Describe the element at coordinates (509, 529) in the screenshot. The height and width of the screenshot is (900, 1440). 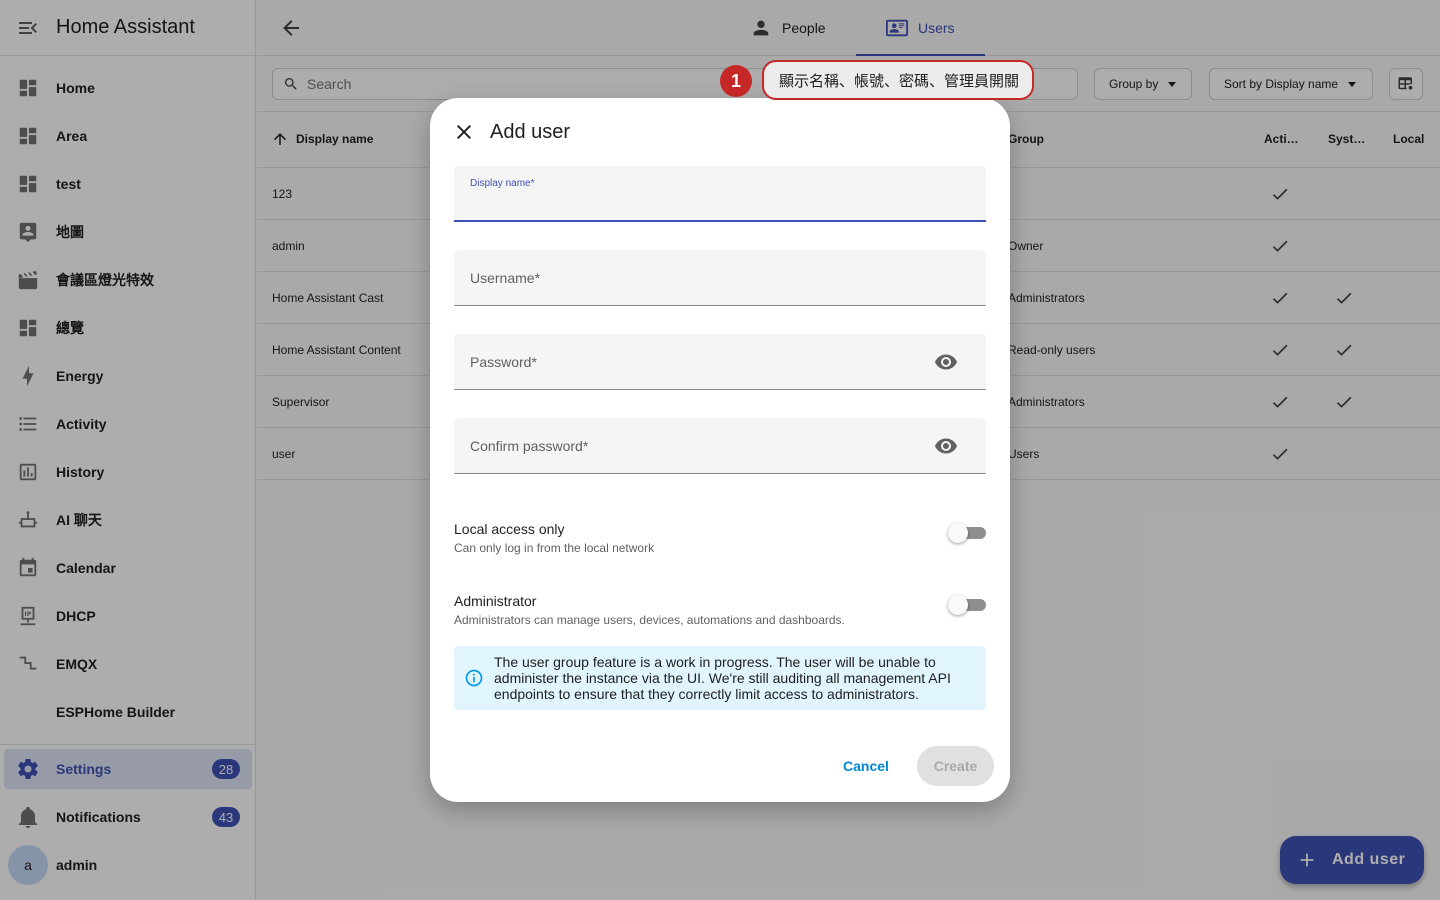
I see `local-access-title: Local access only` at that location.